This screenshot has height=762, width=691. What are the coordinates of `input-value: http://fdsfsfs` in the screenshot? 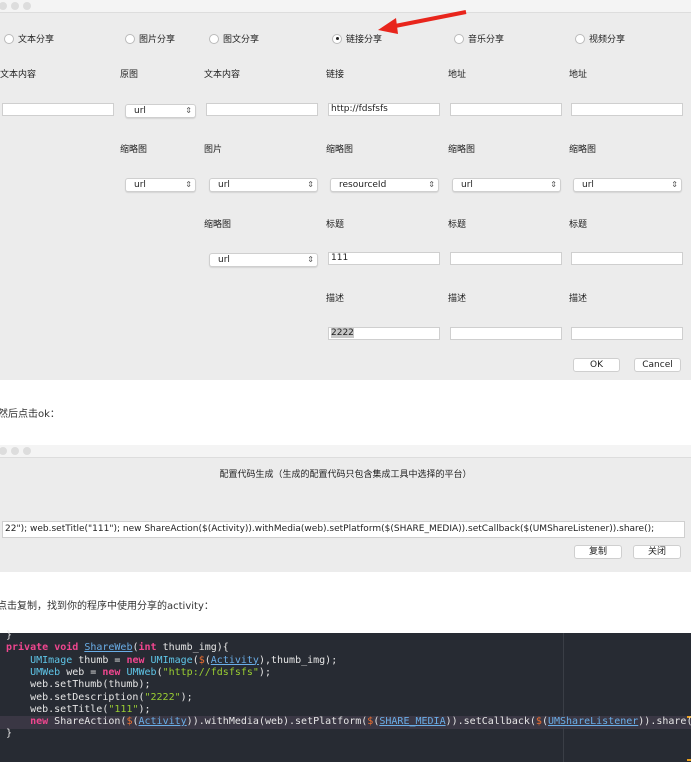 It's located at (359, 109).